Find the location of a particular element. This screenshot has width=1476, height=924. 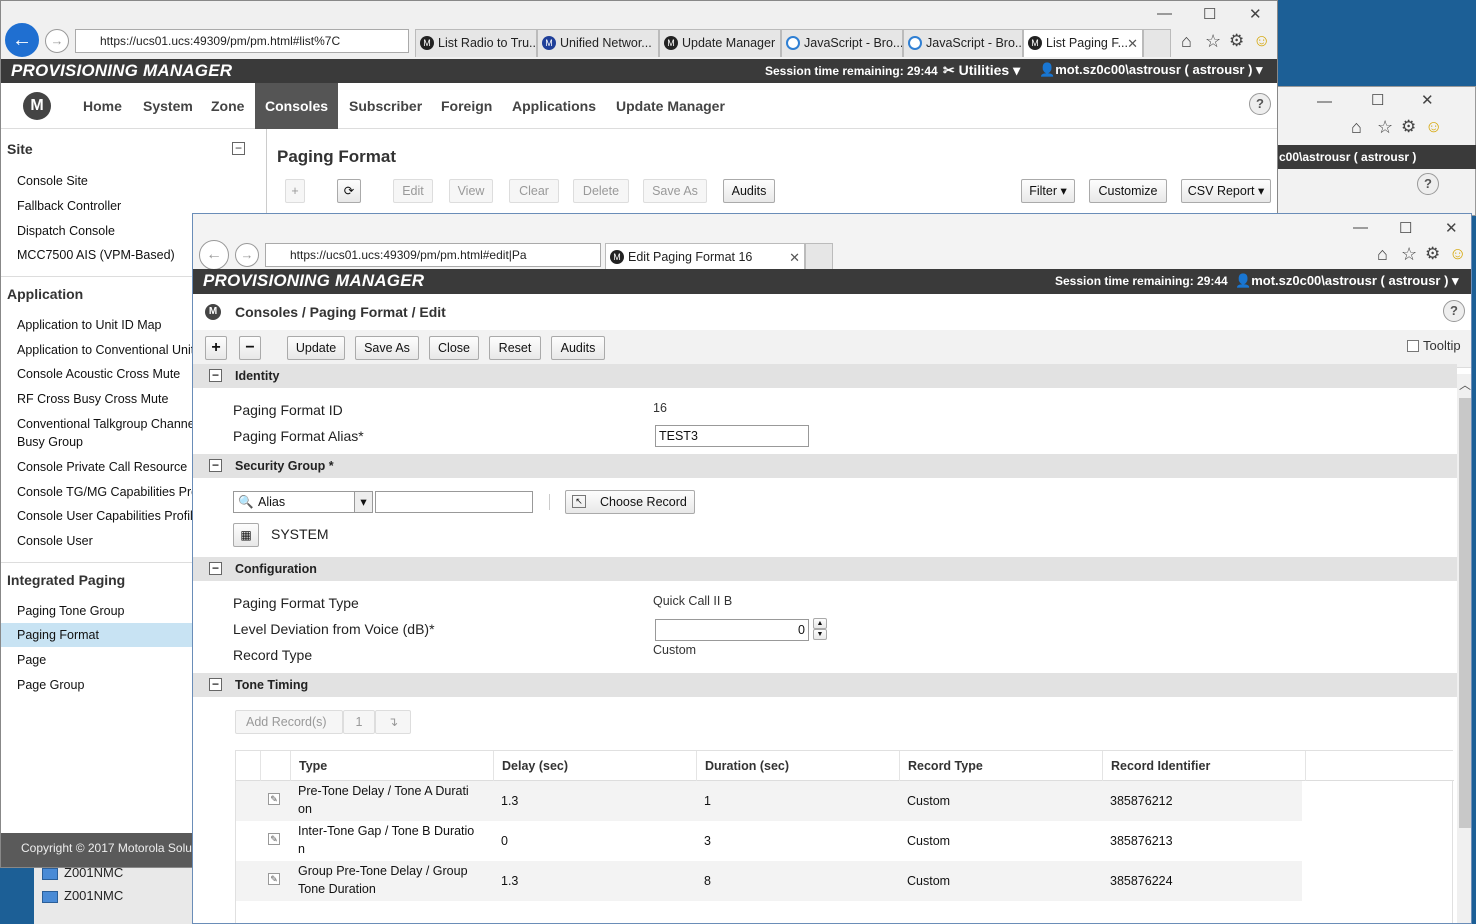

delete-button: Delete is located at coordinates (601, 191).